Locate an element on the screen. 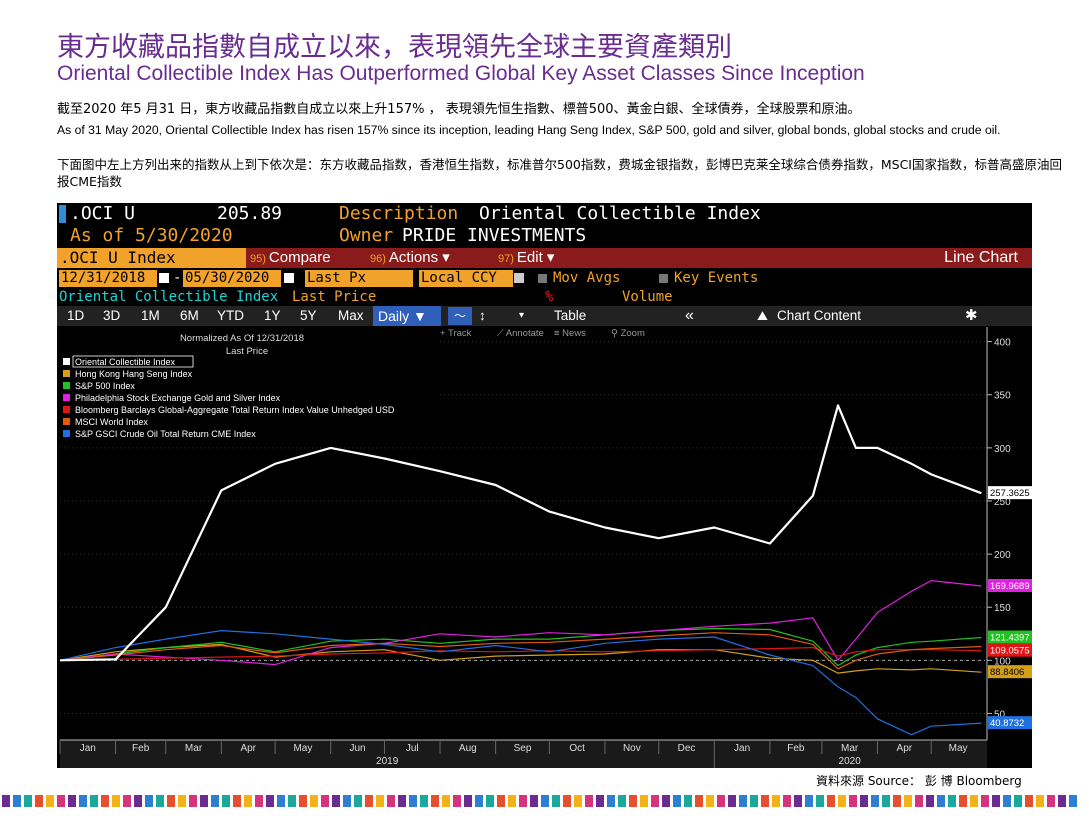 This screenshot has height=816, width=1089. x-tick-label: Nov is located at coordinates (632, 748).